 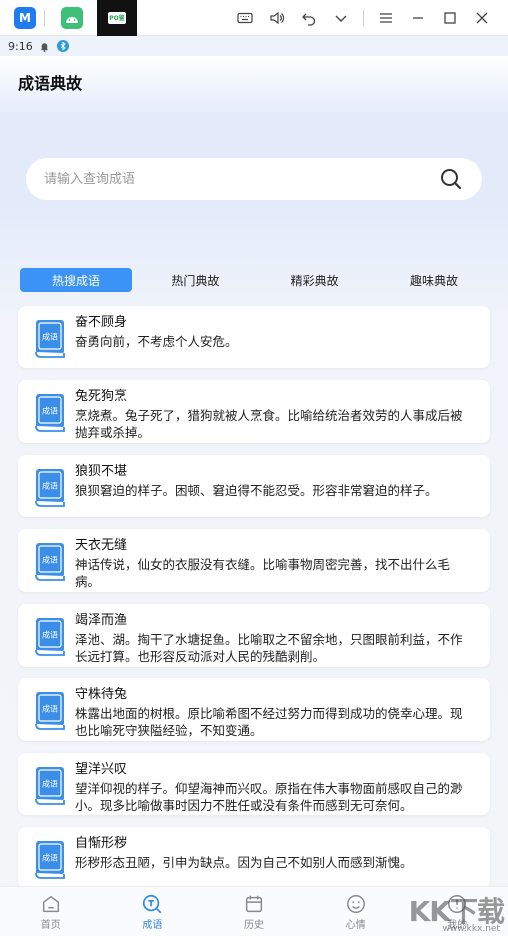 I want to click on idiom-title: 竭泽而渔, so click(x=101, y=620).